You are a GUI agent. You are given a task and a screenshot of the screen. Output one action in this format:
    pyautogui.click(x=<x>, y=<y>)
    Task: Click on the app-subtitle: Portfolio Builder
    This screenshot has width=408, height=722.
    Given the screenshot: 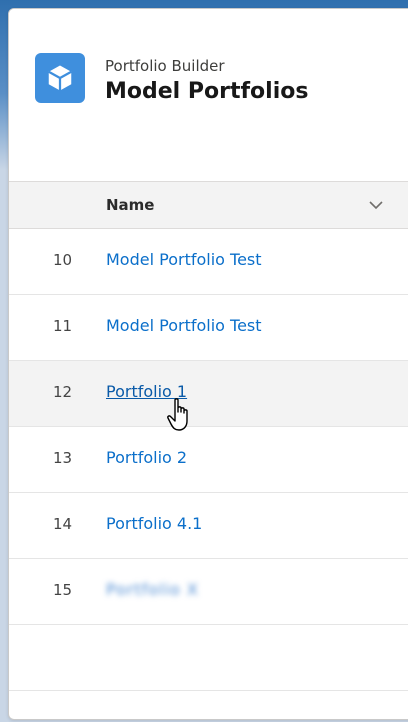 What is the action you would take?
    pyautogui.click(x=165, y=66)
    